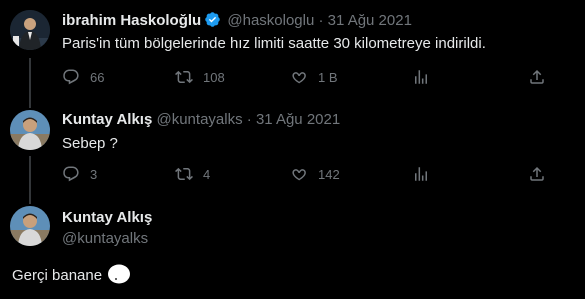 The image size is (585, 299). I want to click on tweet-text: Gerçi banane, so click(71, 274).